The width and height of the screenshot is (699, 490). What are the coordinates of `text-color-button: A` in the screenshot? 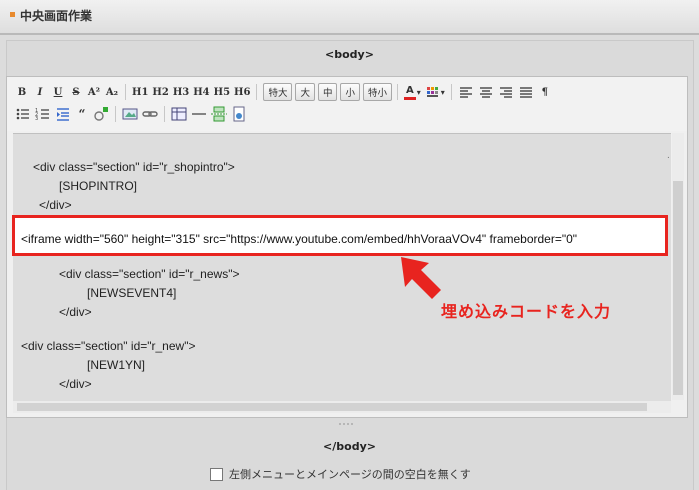 It's located at (410, 92).